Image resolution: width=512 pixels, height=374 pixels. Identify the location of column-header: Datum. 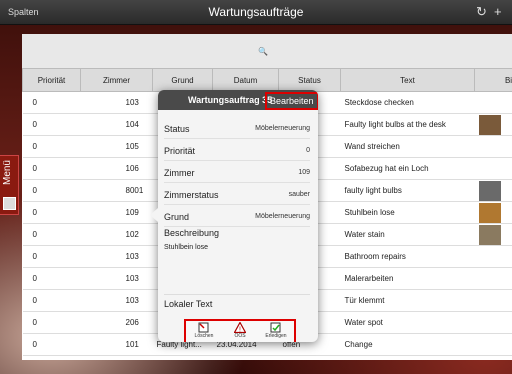
(245, 80).